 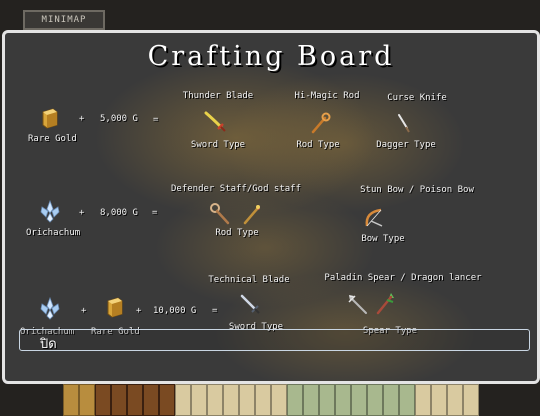 What do you see at coordinates (53, 233) in the screenshot?
I see `ingredient-label: Orichachum` at bounding box center [53, 233].